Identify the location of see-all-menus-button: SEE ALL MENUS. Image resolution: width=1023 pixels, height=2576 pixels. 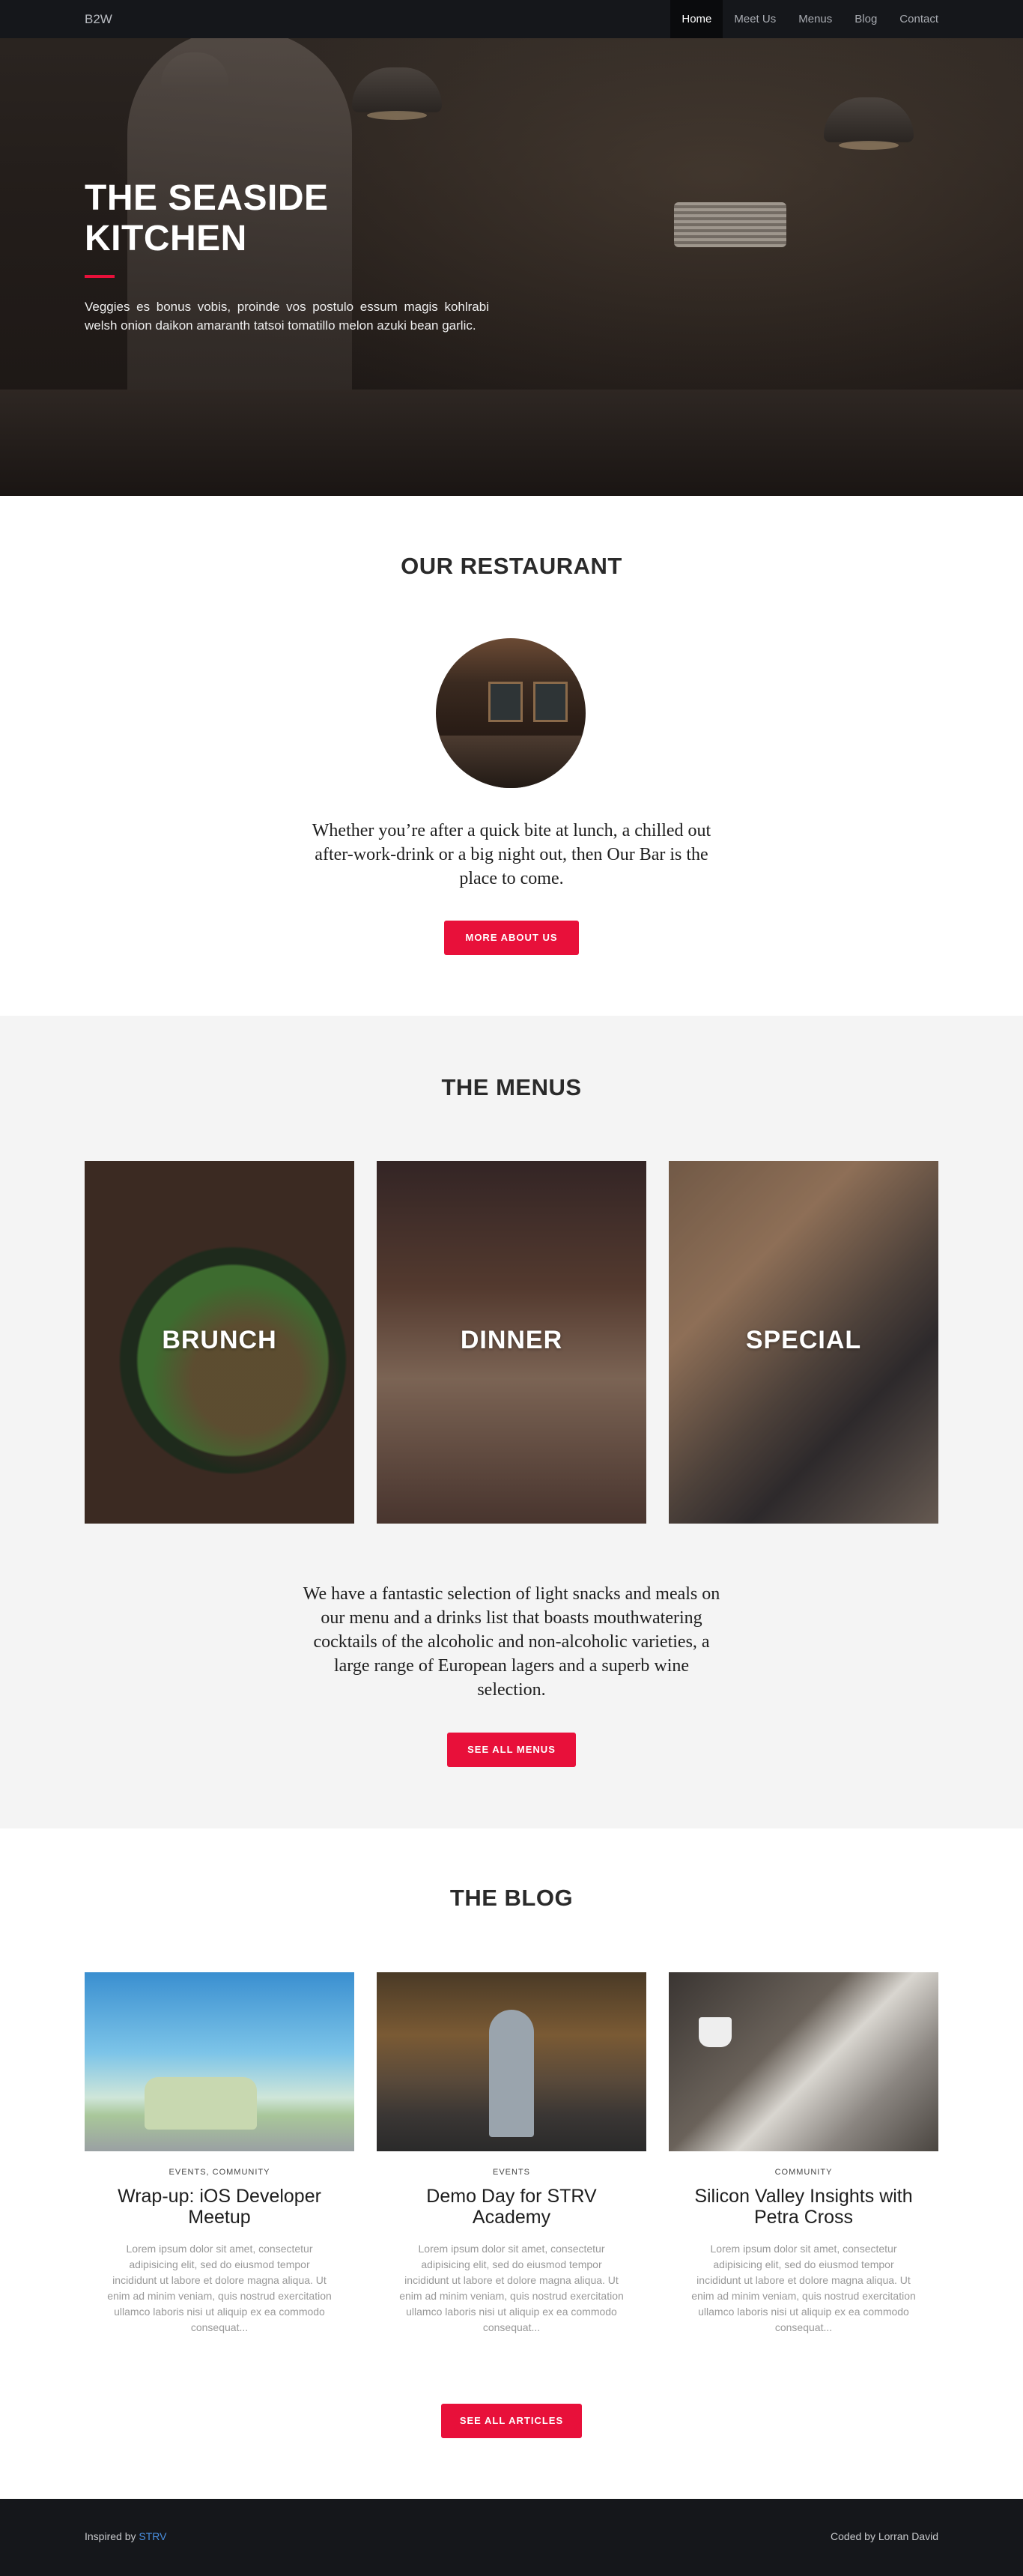
(511, 1750).